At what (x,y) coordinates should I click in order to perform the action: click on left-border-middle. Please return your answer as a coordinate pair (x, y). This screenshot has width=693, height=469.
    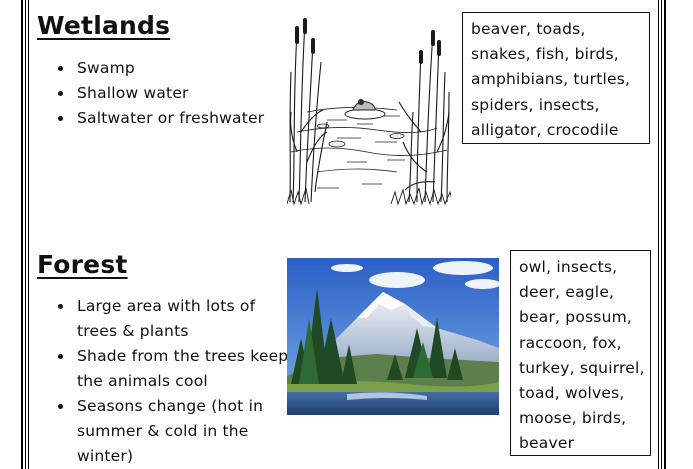
    Looking at the image, I should click on (25, 234).